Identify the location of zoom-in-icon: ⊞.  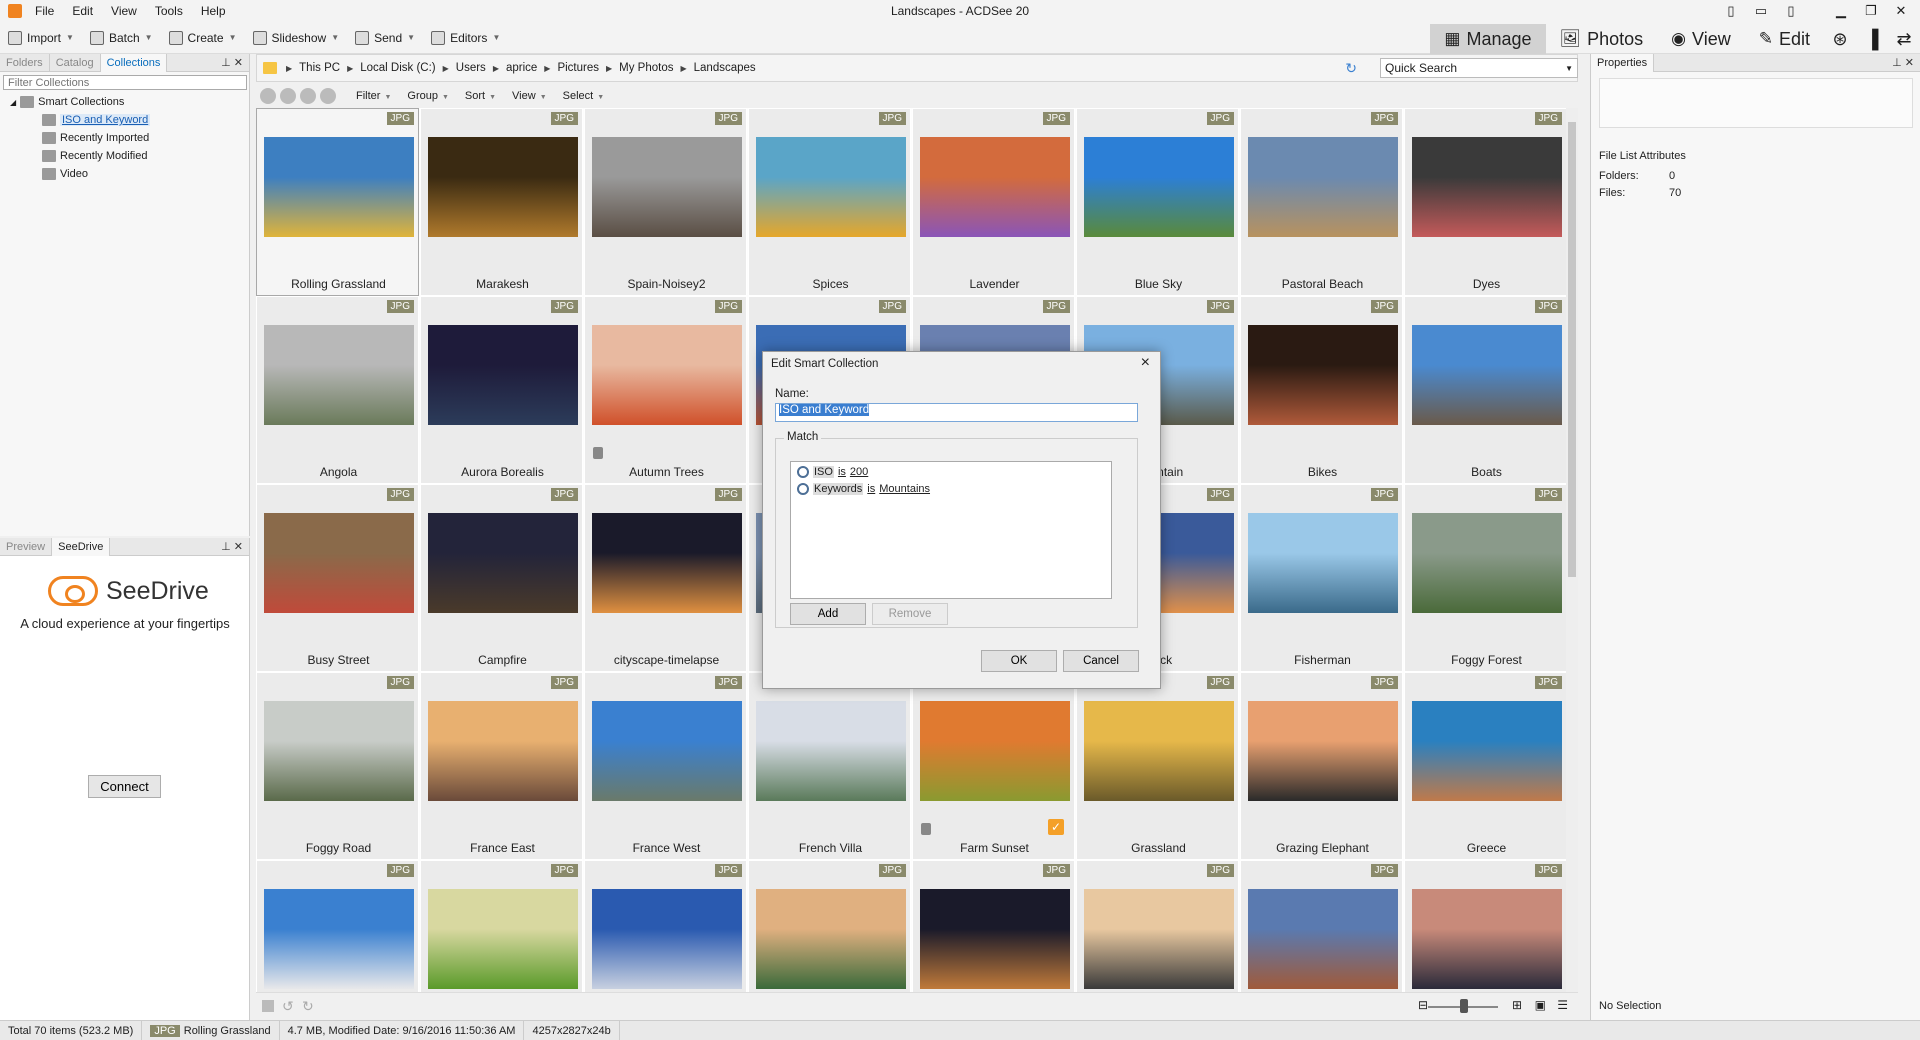
(1517, 1005).